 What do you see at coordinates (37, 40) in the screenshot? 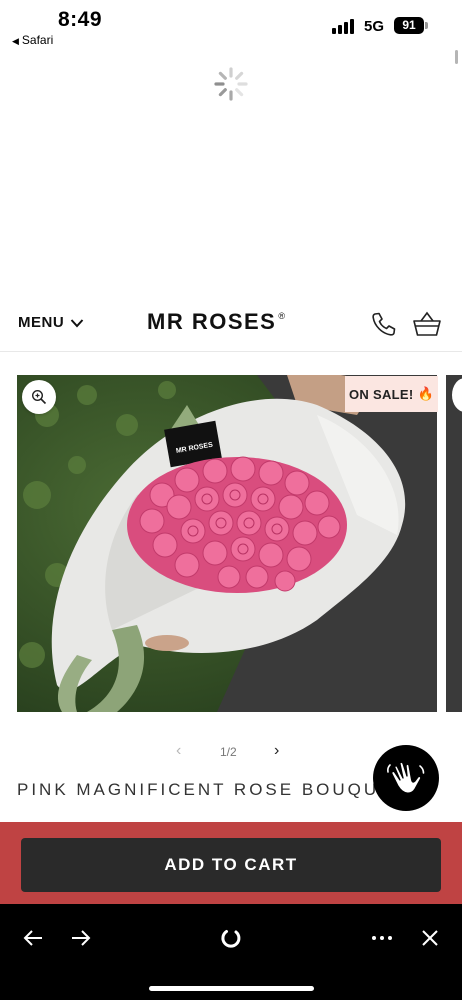
I see `back-app-label: Safari` at bounding box center [37, 40].